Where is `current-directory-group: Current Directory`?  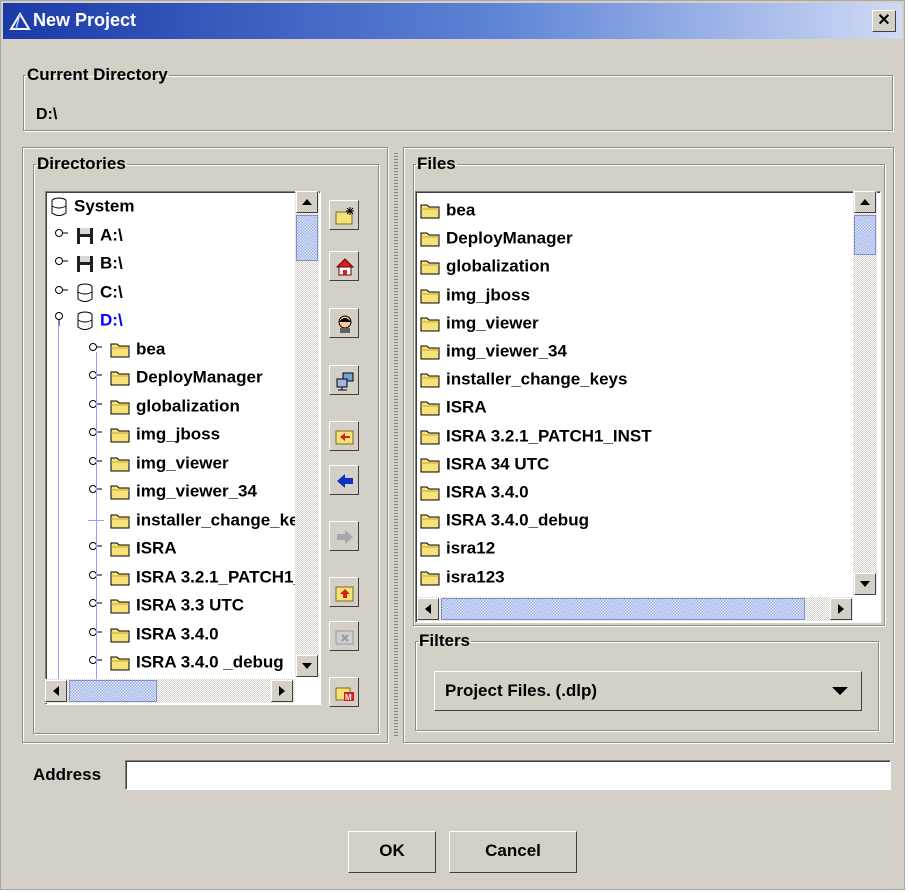 current-directory-group: Current Directory is located at coordinates (458, 98).